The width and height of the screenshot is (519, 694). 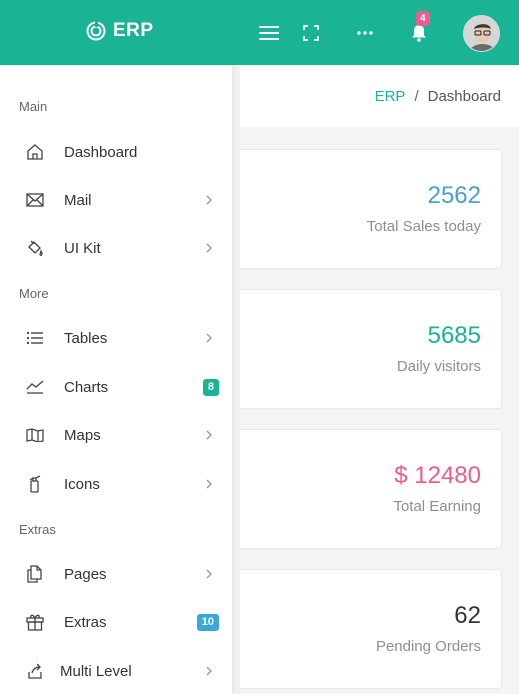 What do you see at coordinates (390, 96) in the screenshot?
I see `breadcrumb-link-erp: ERP` at bounding box center [390, 96].